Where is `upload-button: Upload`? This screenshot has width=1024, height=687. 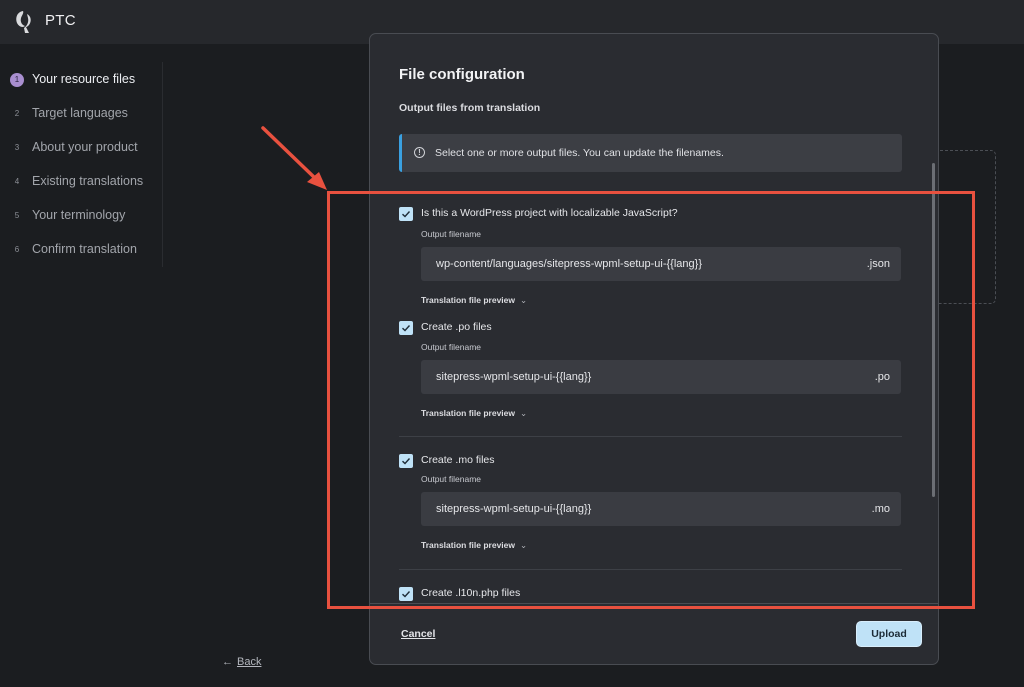 upload-button: Upload is located at coordinates (889, 634).